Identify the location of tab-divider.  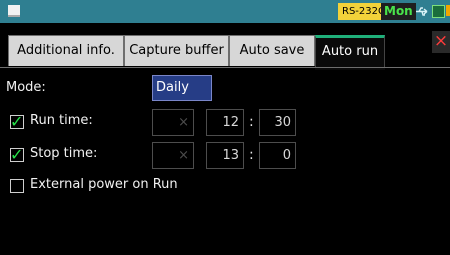
(225, 67).